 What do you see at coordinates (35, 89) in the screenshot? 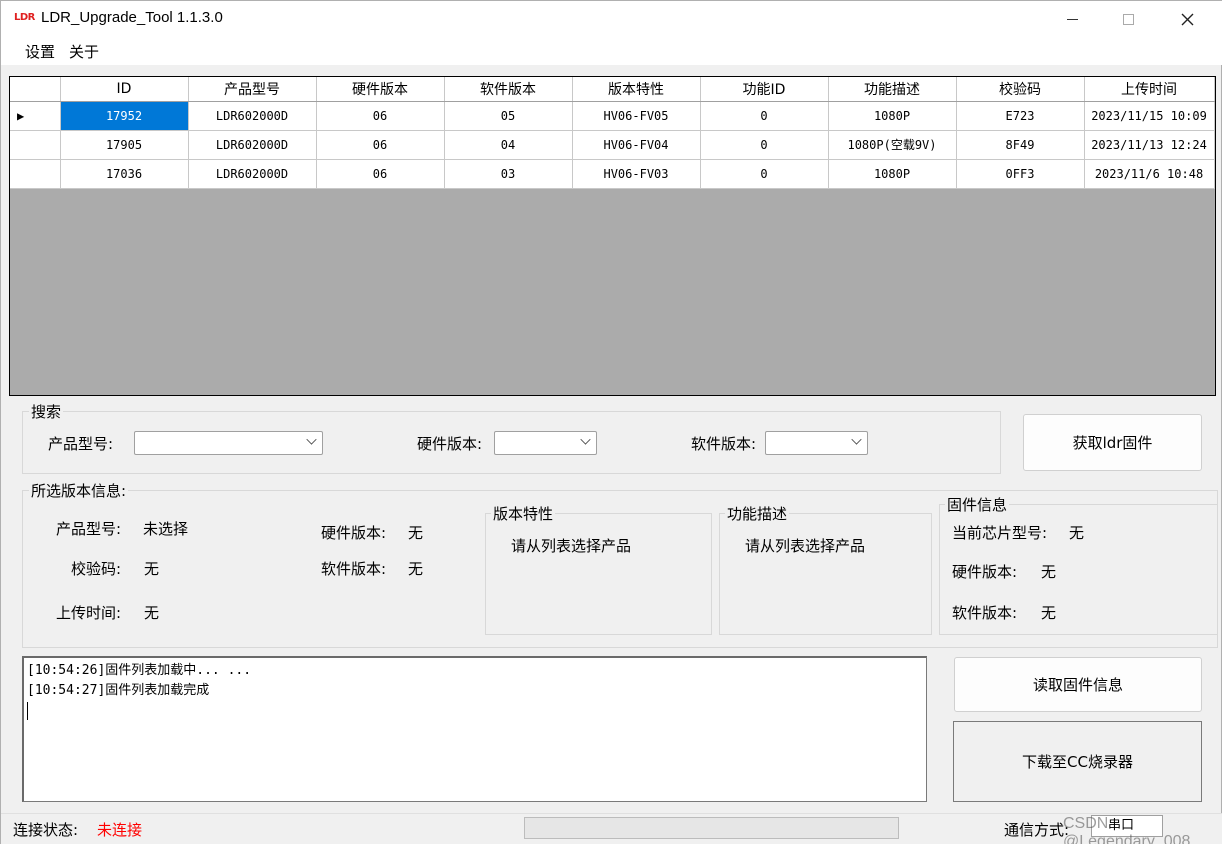
I see `grid-corner` at bounding box center [35, 89].